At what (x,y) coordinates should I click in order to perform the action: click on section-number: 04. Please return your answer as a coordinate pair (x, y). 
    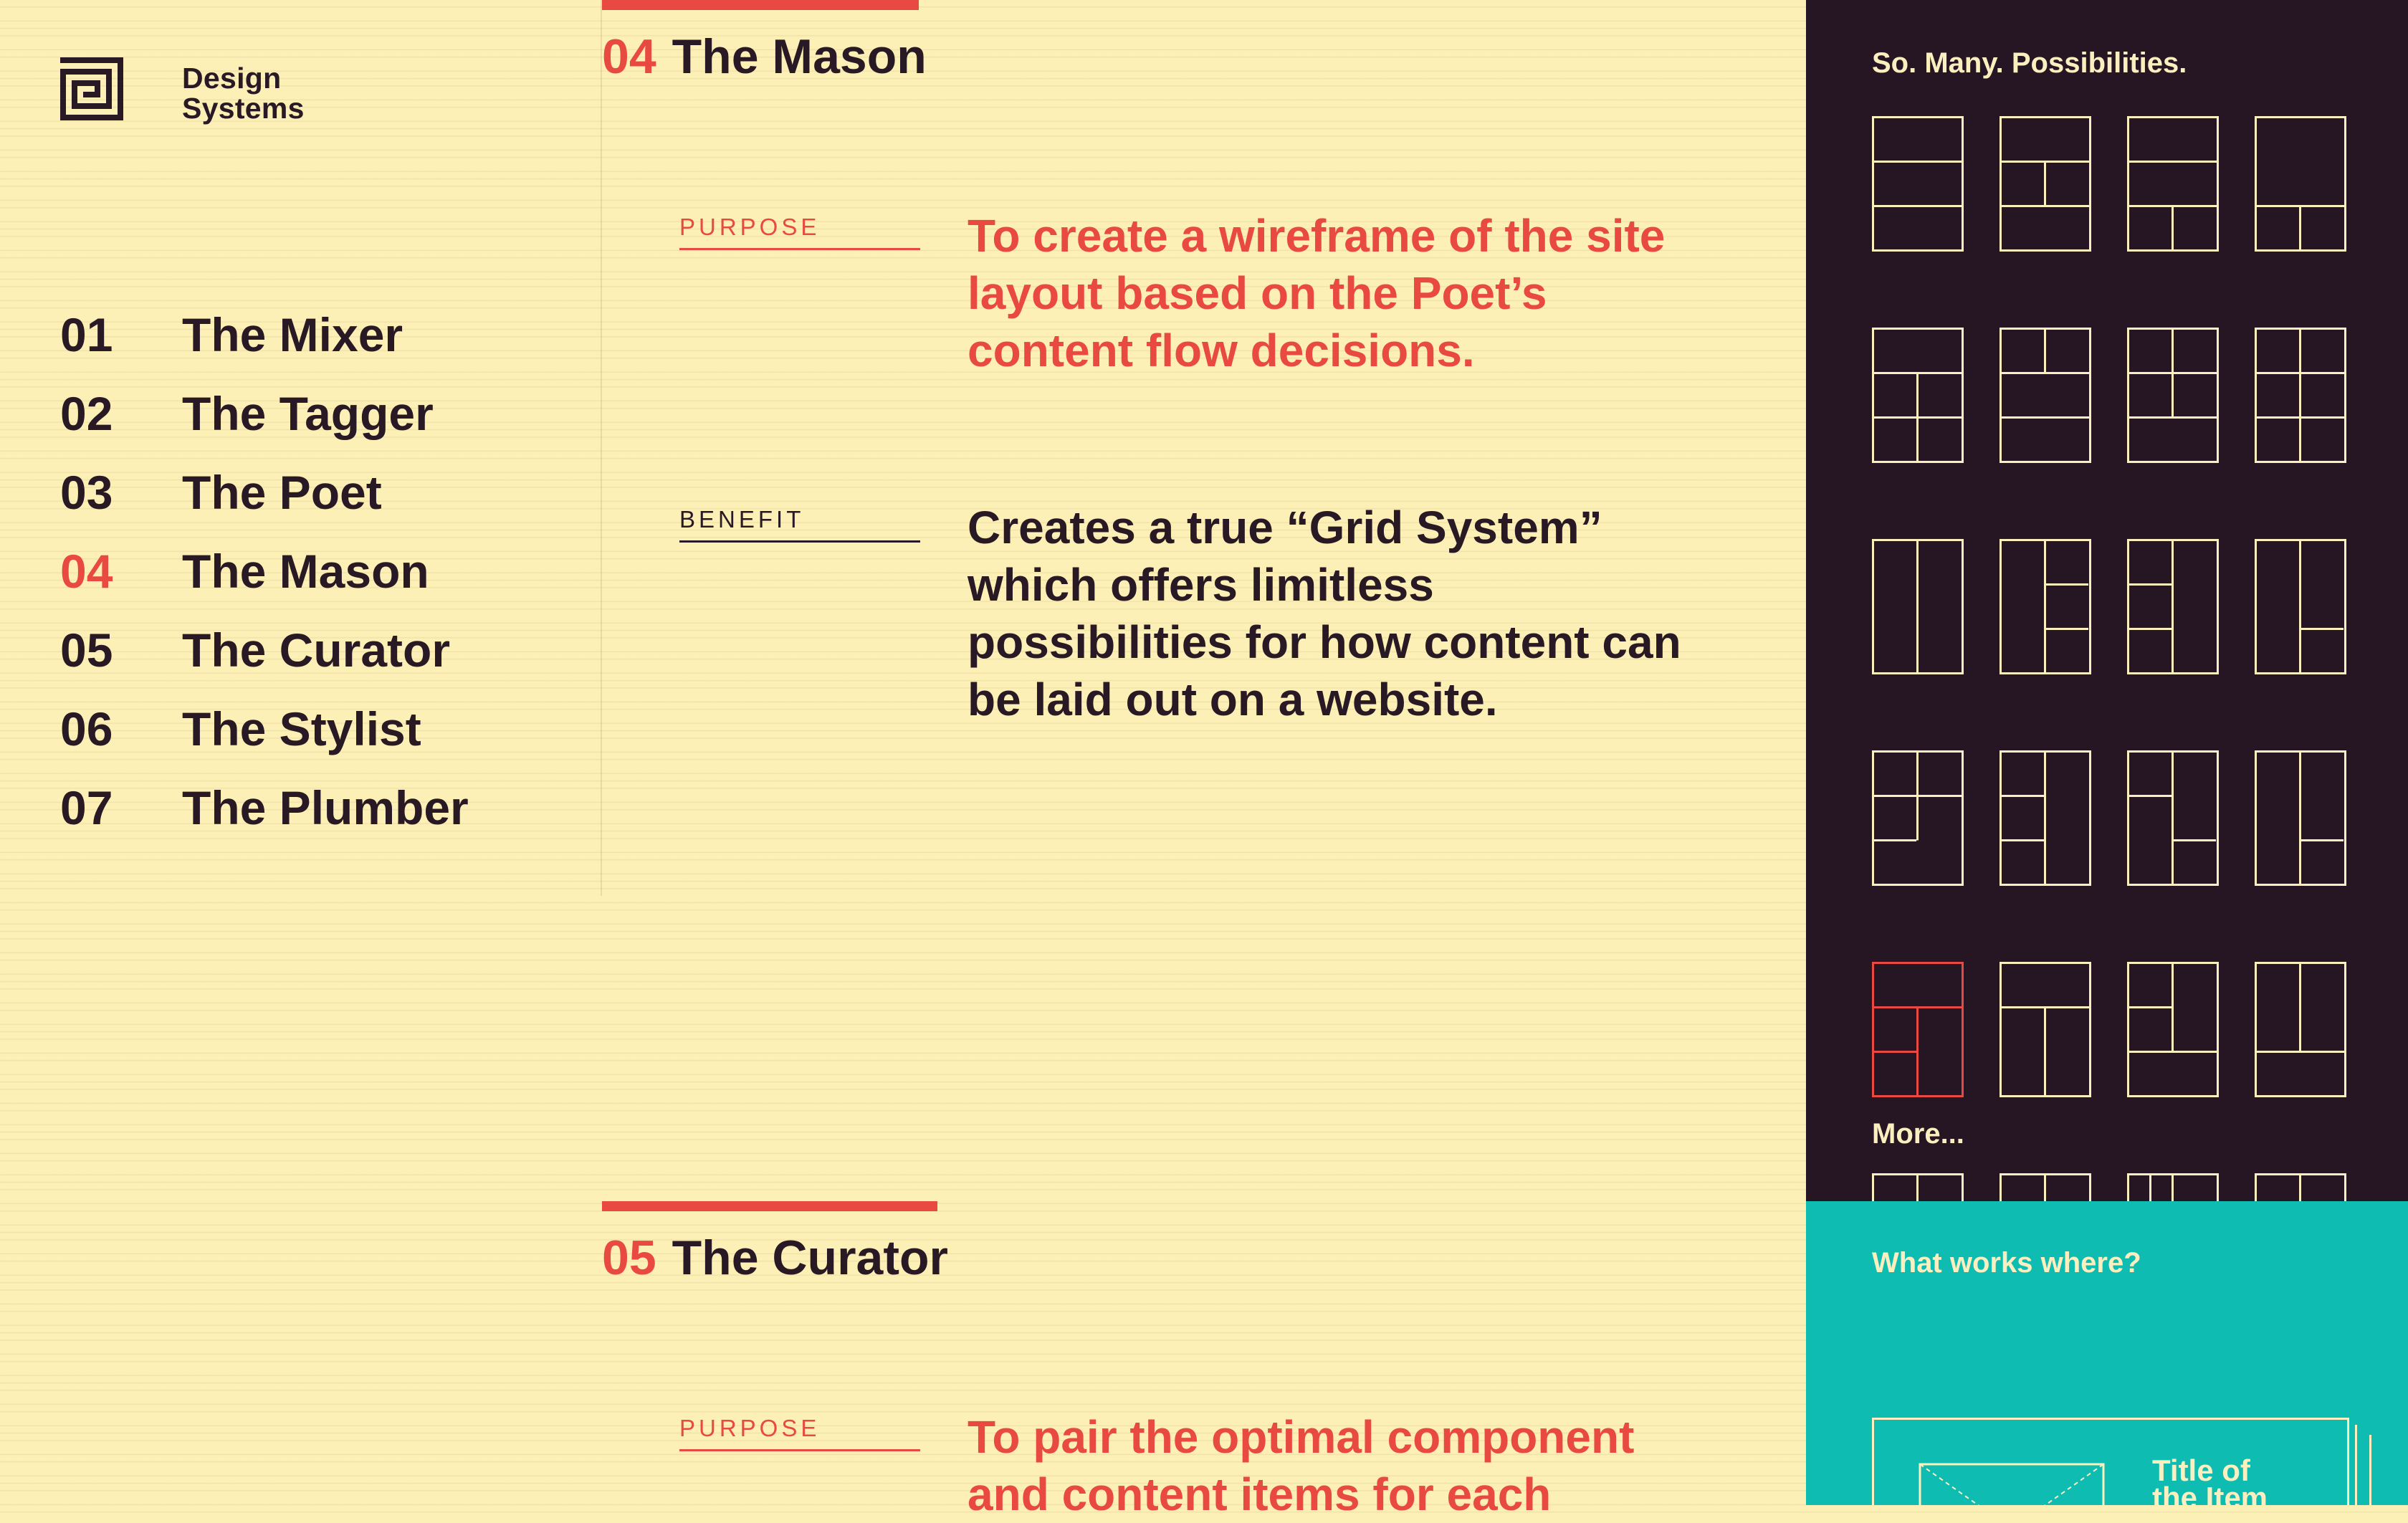
    Looking at the image, I should click on (629, 56).